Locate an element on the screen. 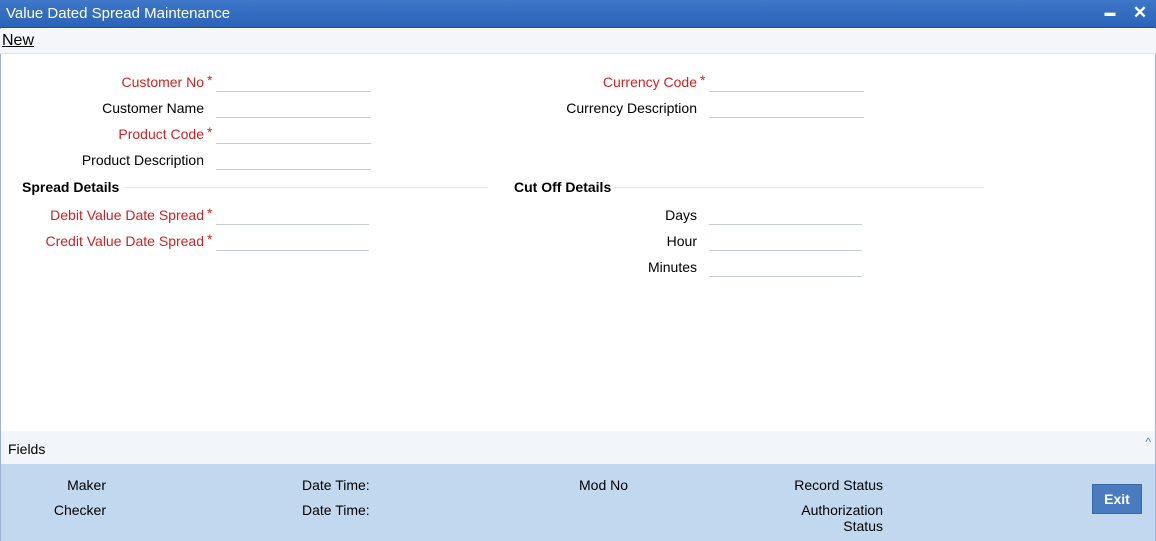  customer-no-input is located at coordinates (293, 82).